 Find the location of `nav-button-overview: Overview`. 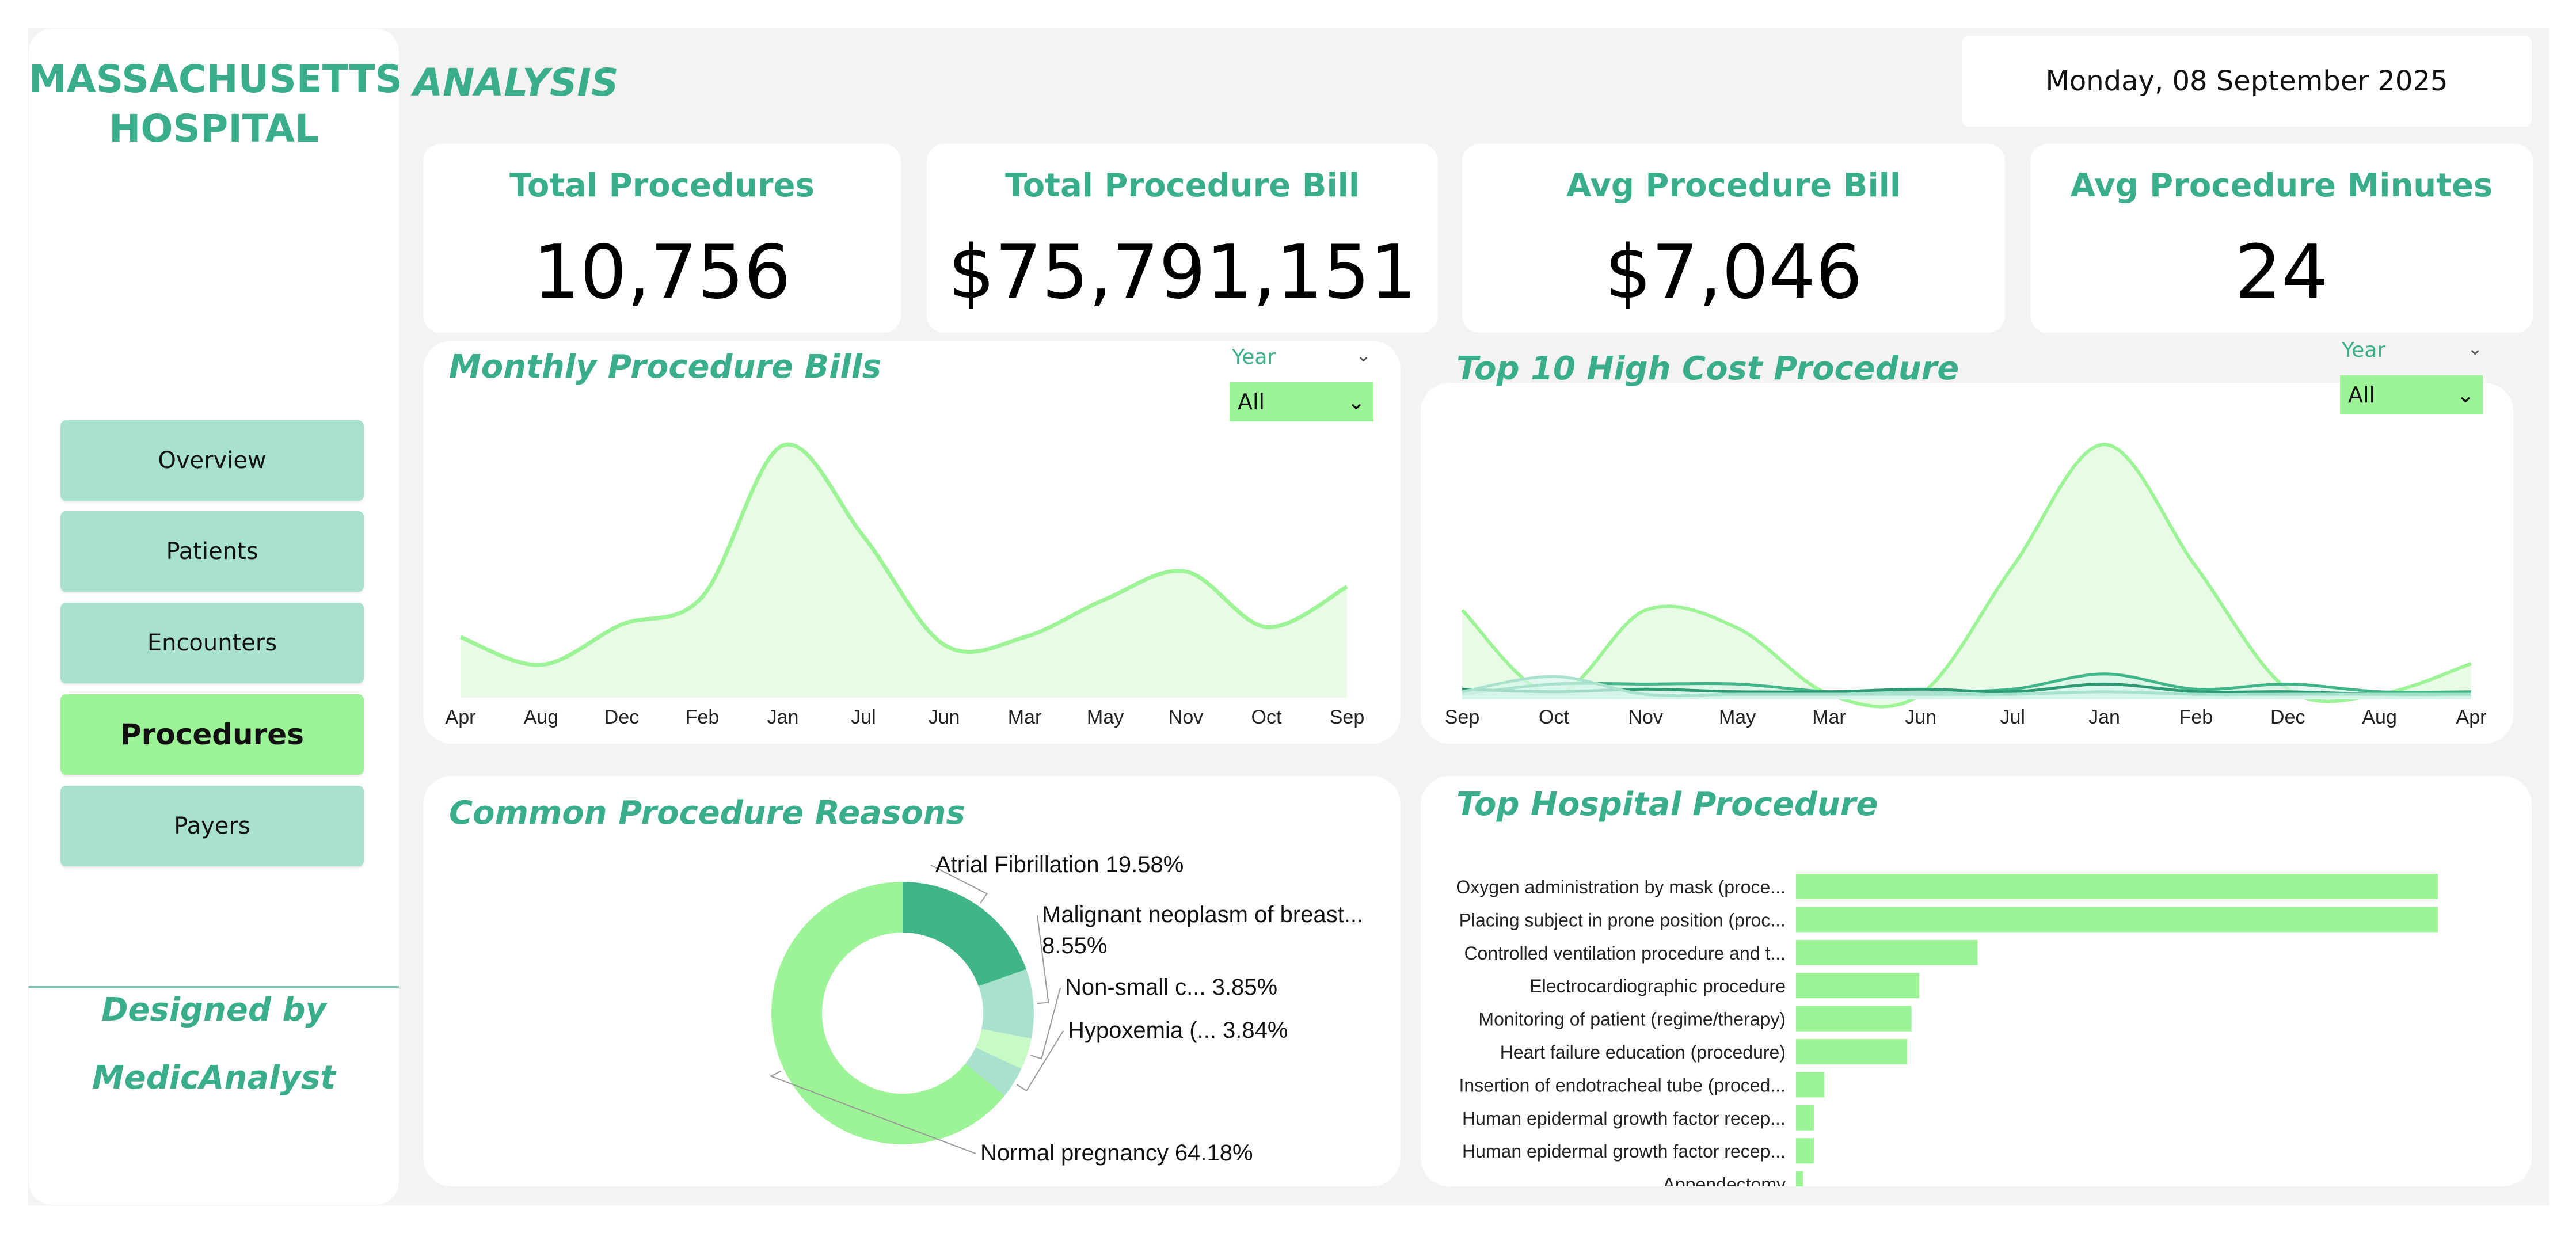

nav-button-overview: Overview is located at coordinates (212, 460).